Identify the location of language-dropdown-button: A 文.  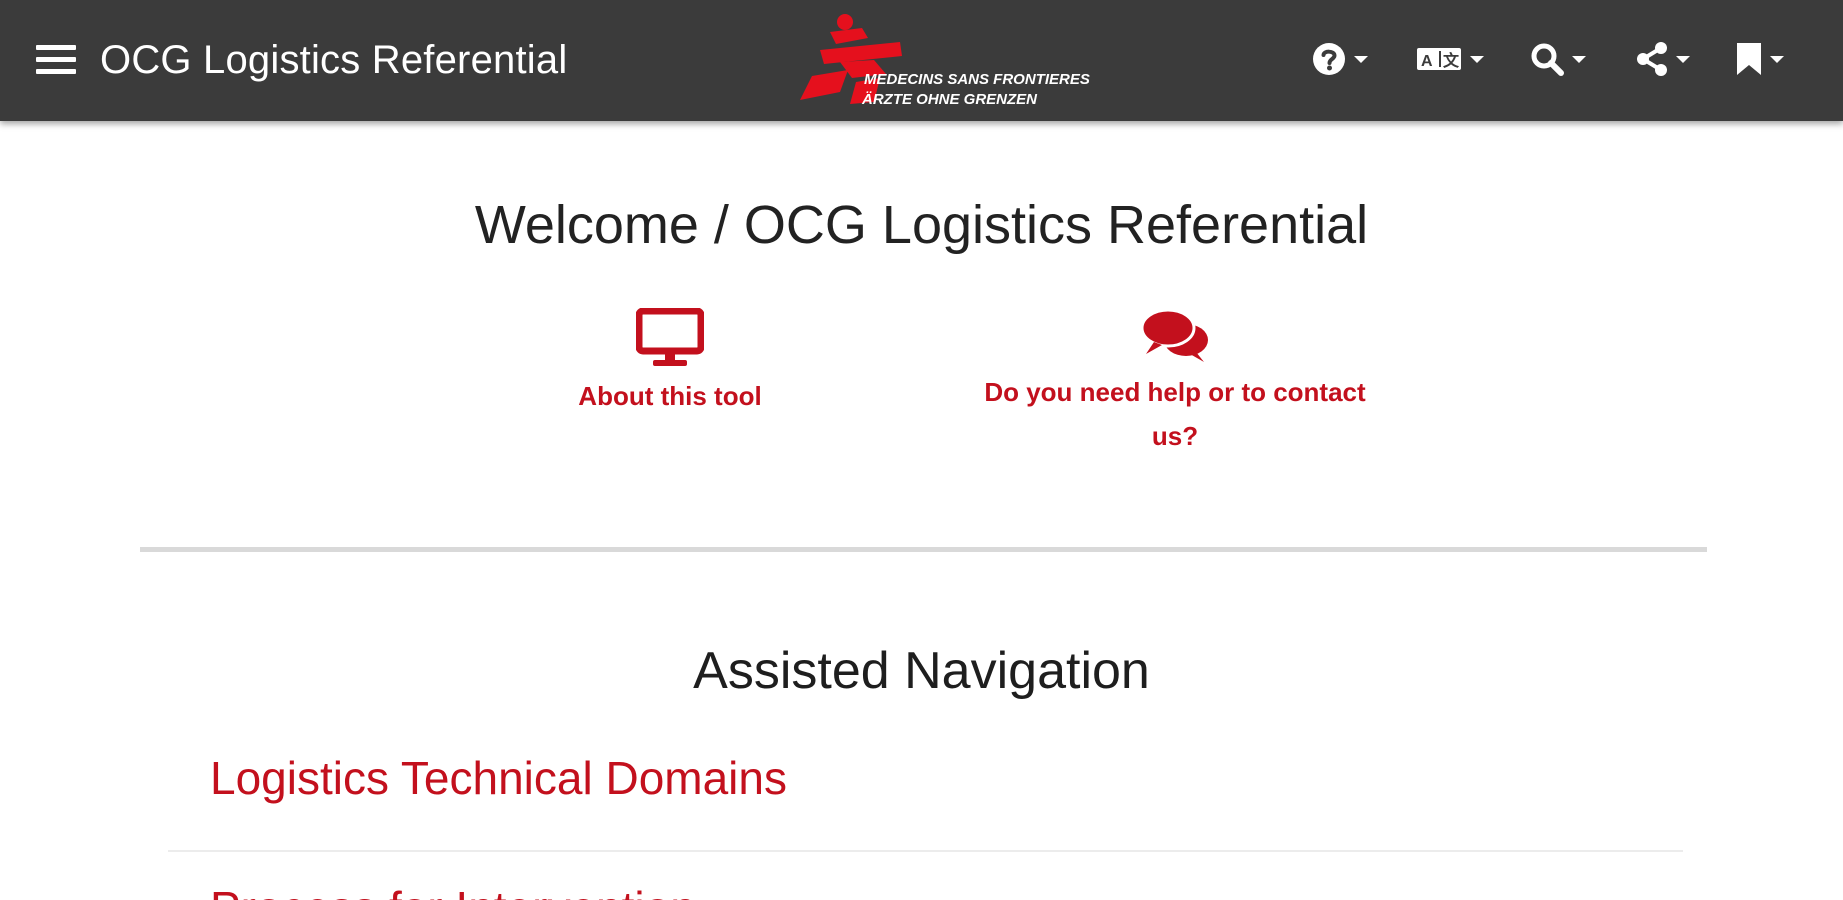
(1450, 59).